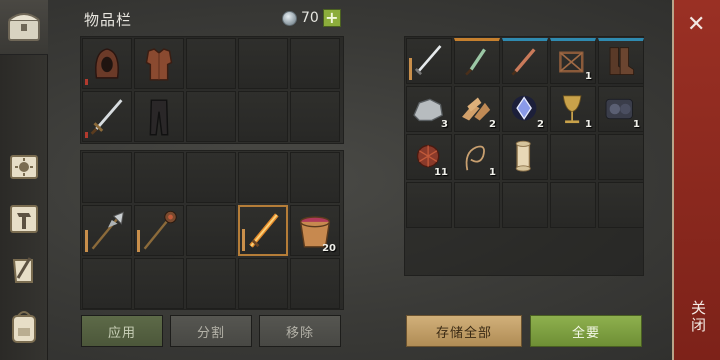 The width and height of the screenshot is (720, 360). I want to click on apply-button: 应用, so click(122, 331).